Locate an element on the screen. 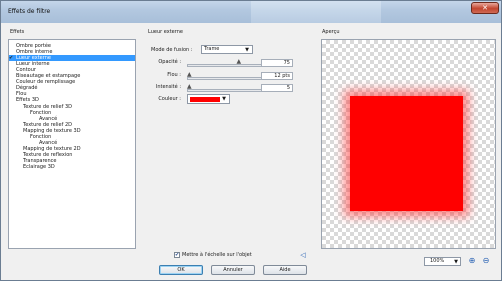  intensity-slider-thumb: ▲ is located at coordinates (189, 87).